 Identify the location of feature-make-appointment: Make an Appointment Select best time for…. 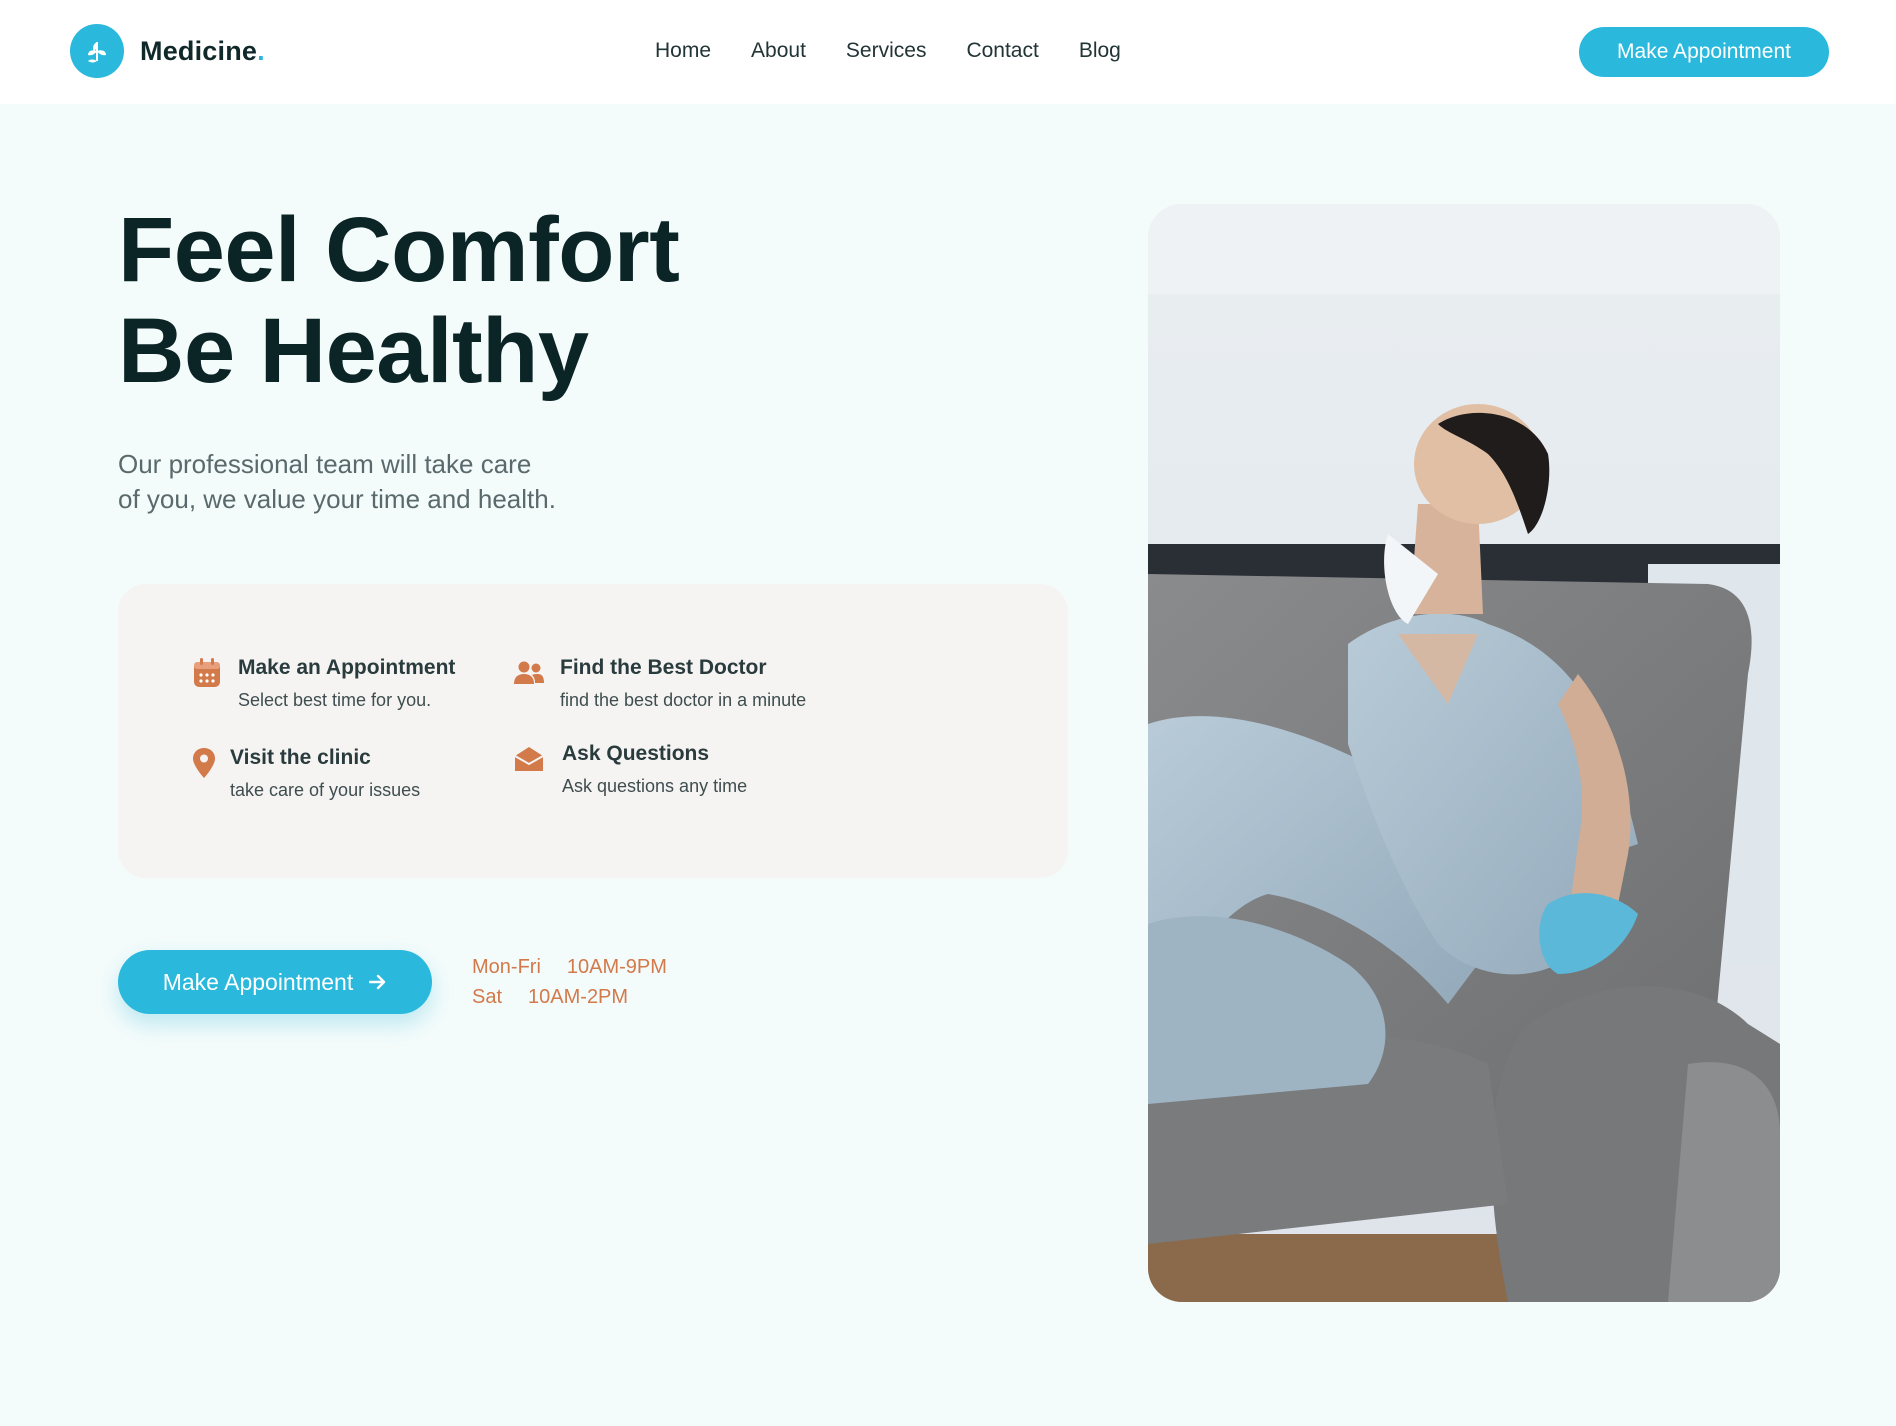
(322, 684).